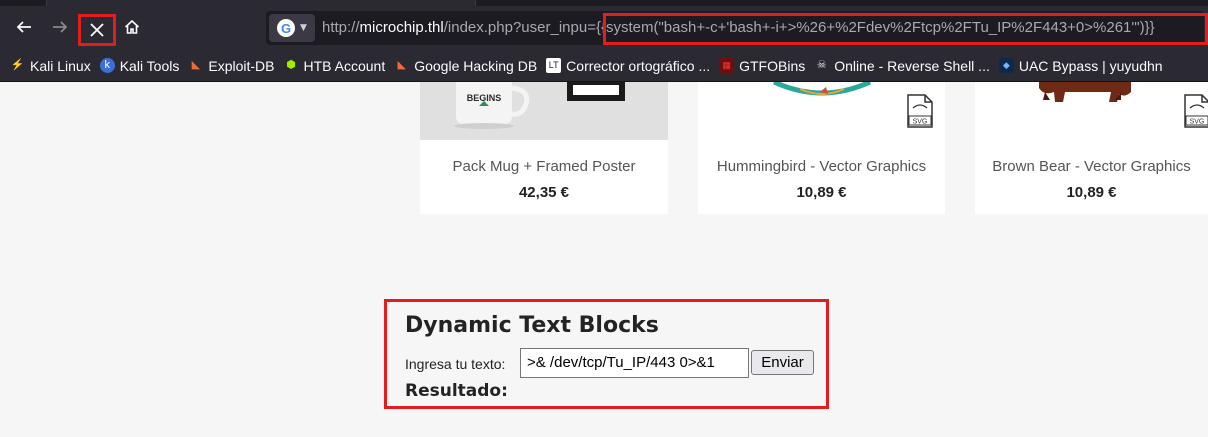 The height and width of the screenshot is (437, 1208). Describe the element at coordinates (772, 65) in the screenshot. I see `bookmark-label: GTFOBins` at that location.